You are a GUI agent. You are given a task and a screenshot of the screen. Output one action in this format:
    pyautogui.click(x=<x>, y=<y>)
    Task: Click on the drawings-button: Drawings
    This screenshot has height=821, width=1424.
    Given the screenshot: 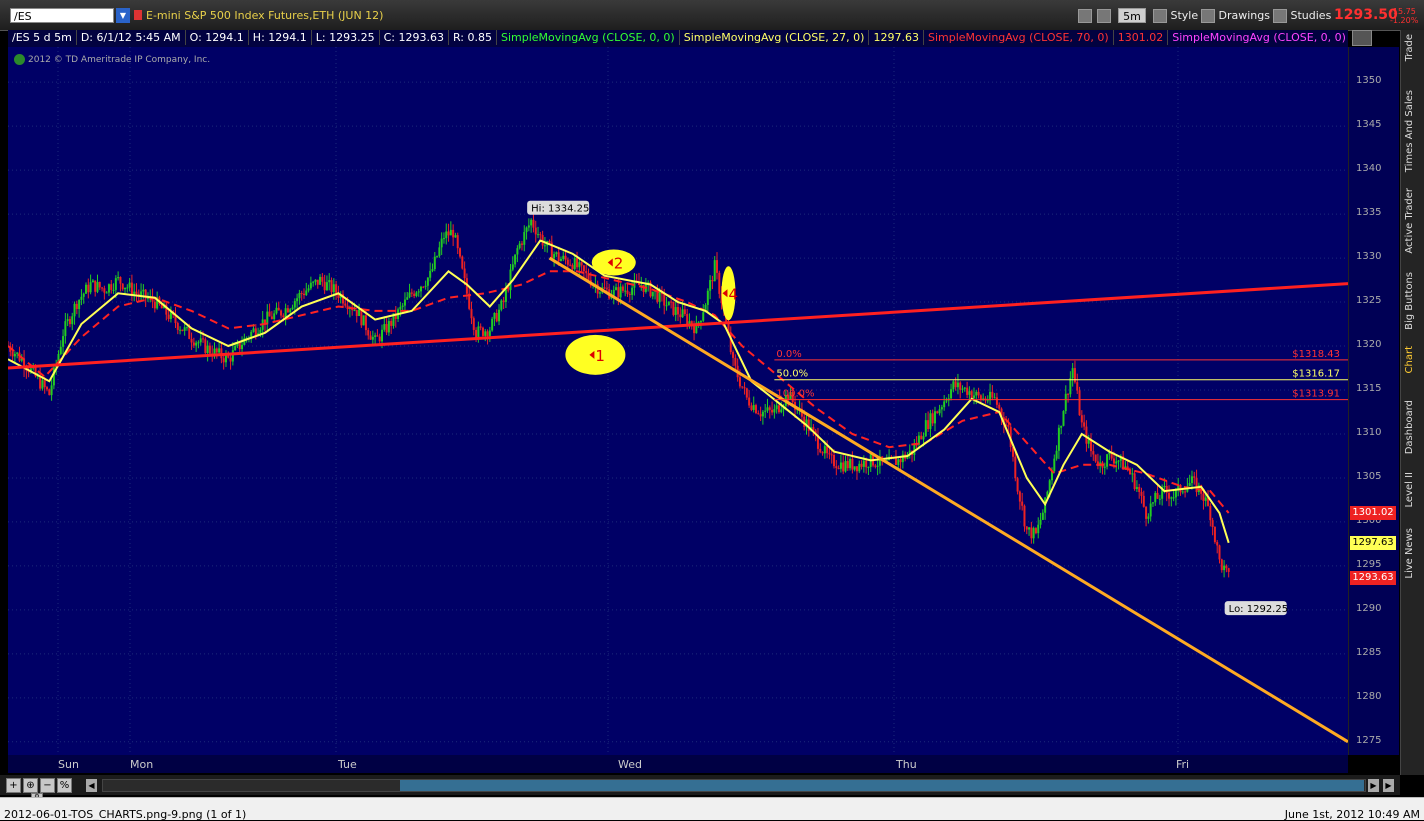 What is the action you would take?
    pyautogui.click(x=1235, y=15)
    